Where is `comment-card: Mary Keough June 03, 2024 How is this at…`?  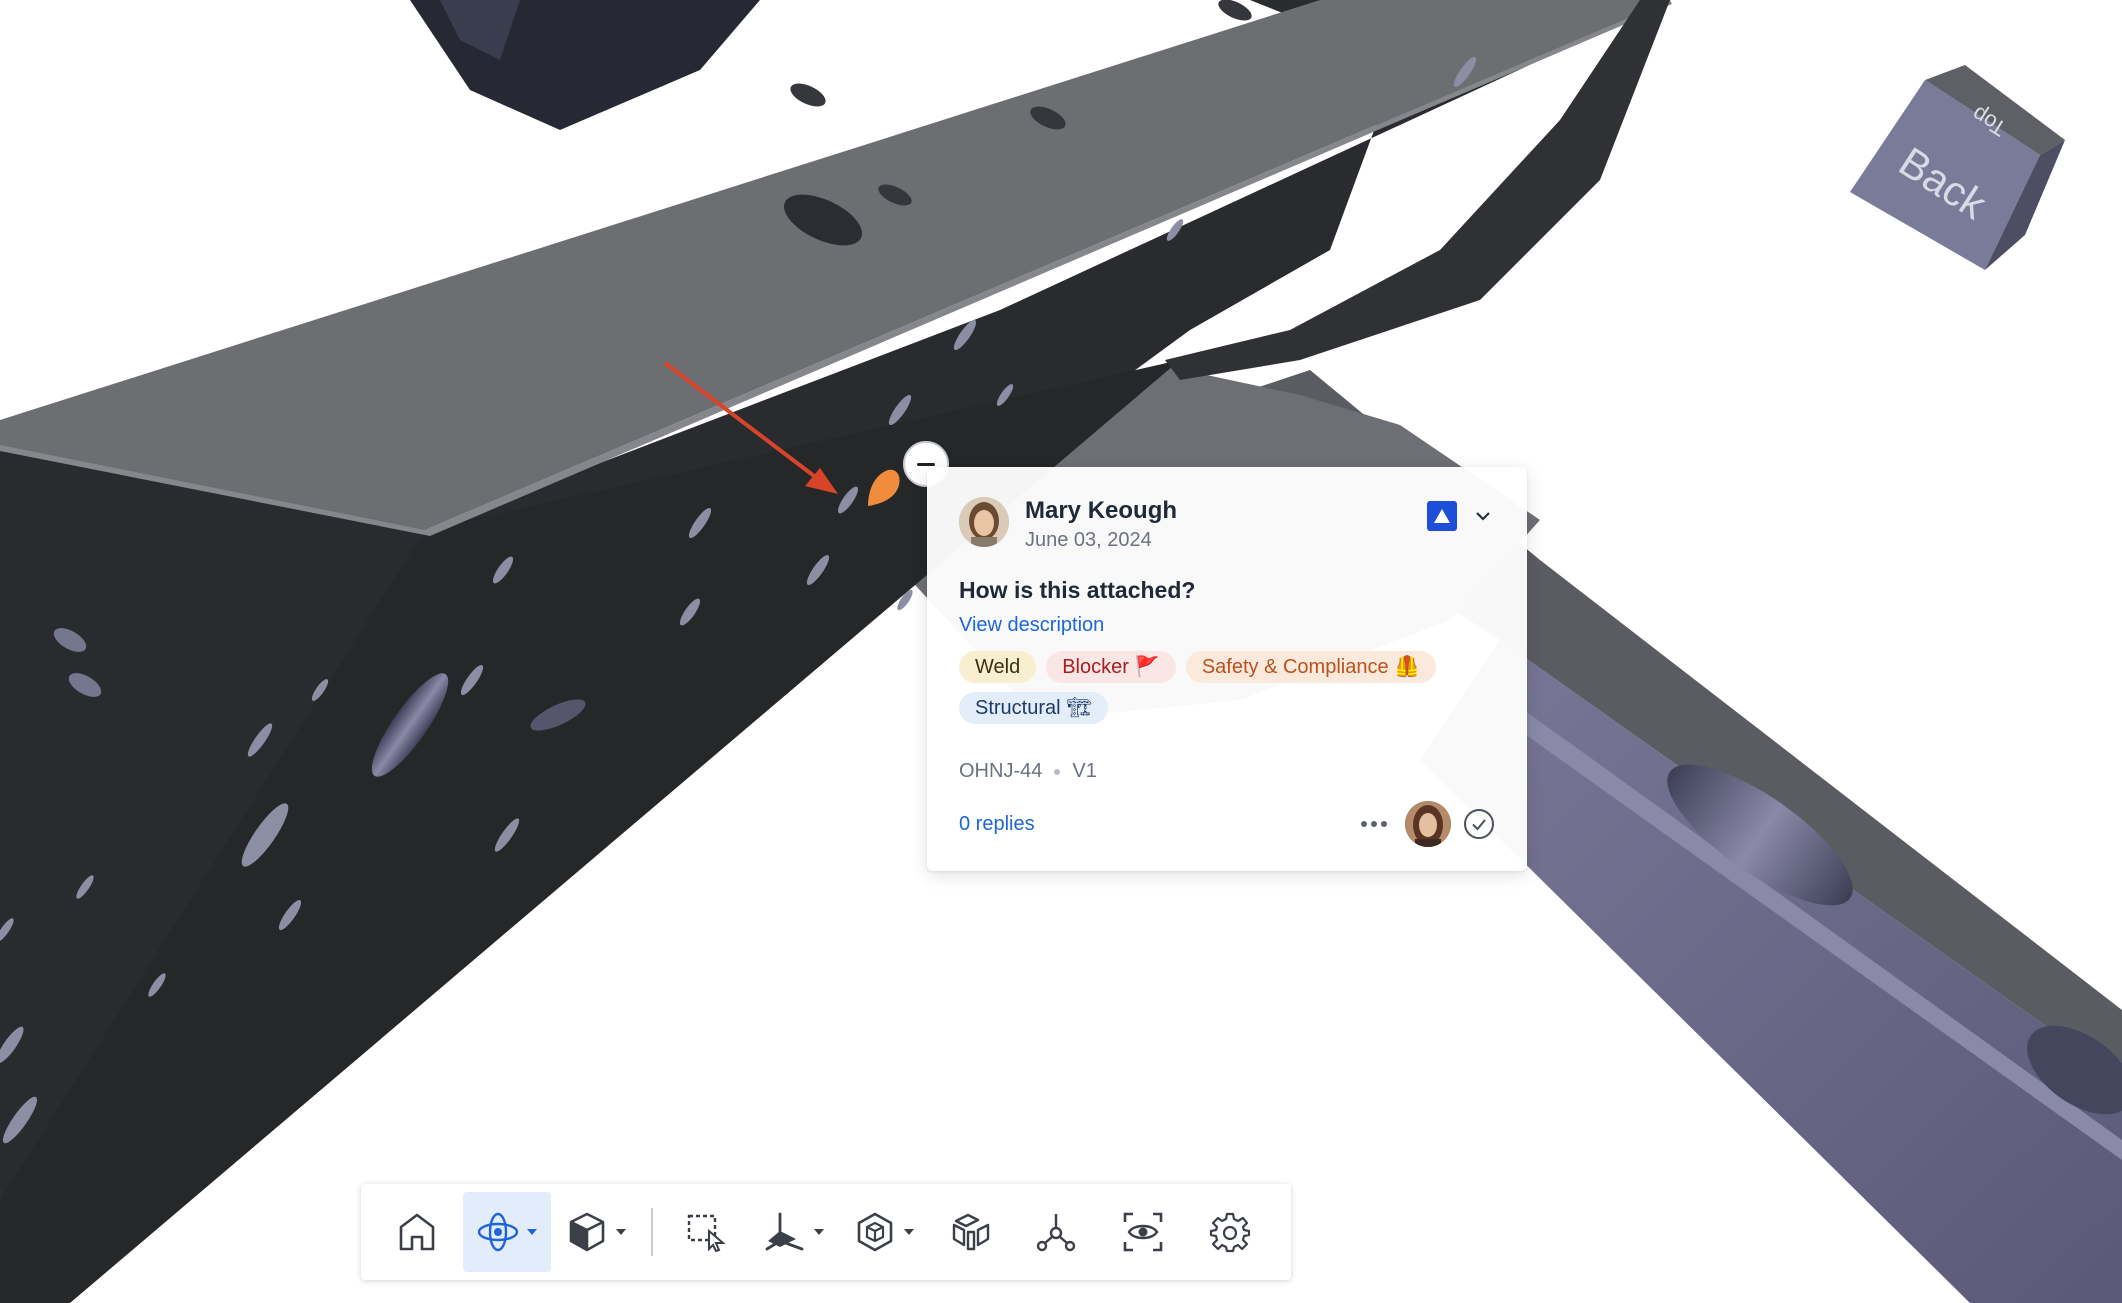 comment-card: Mary Keough June 03, 2024 How is this at… is located at coordinates (1227, 669).